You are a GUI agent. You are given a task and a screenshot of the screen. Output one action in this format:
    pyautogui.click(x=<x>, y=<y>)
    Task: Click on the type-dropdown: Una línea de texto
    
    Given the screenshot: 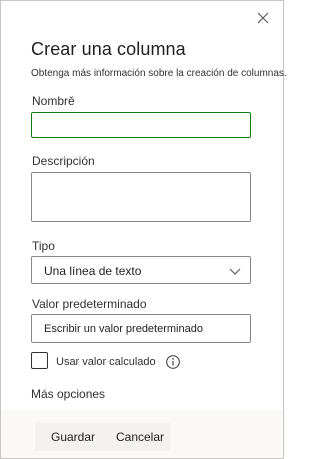 What is the action you would take?
    pyautogui.click(x=141, y=270)
    